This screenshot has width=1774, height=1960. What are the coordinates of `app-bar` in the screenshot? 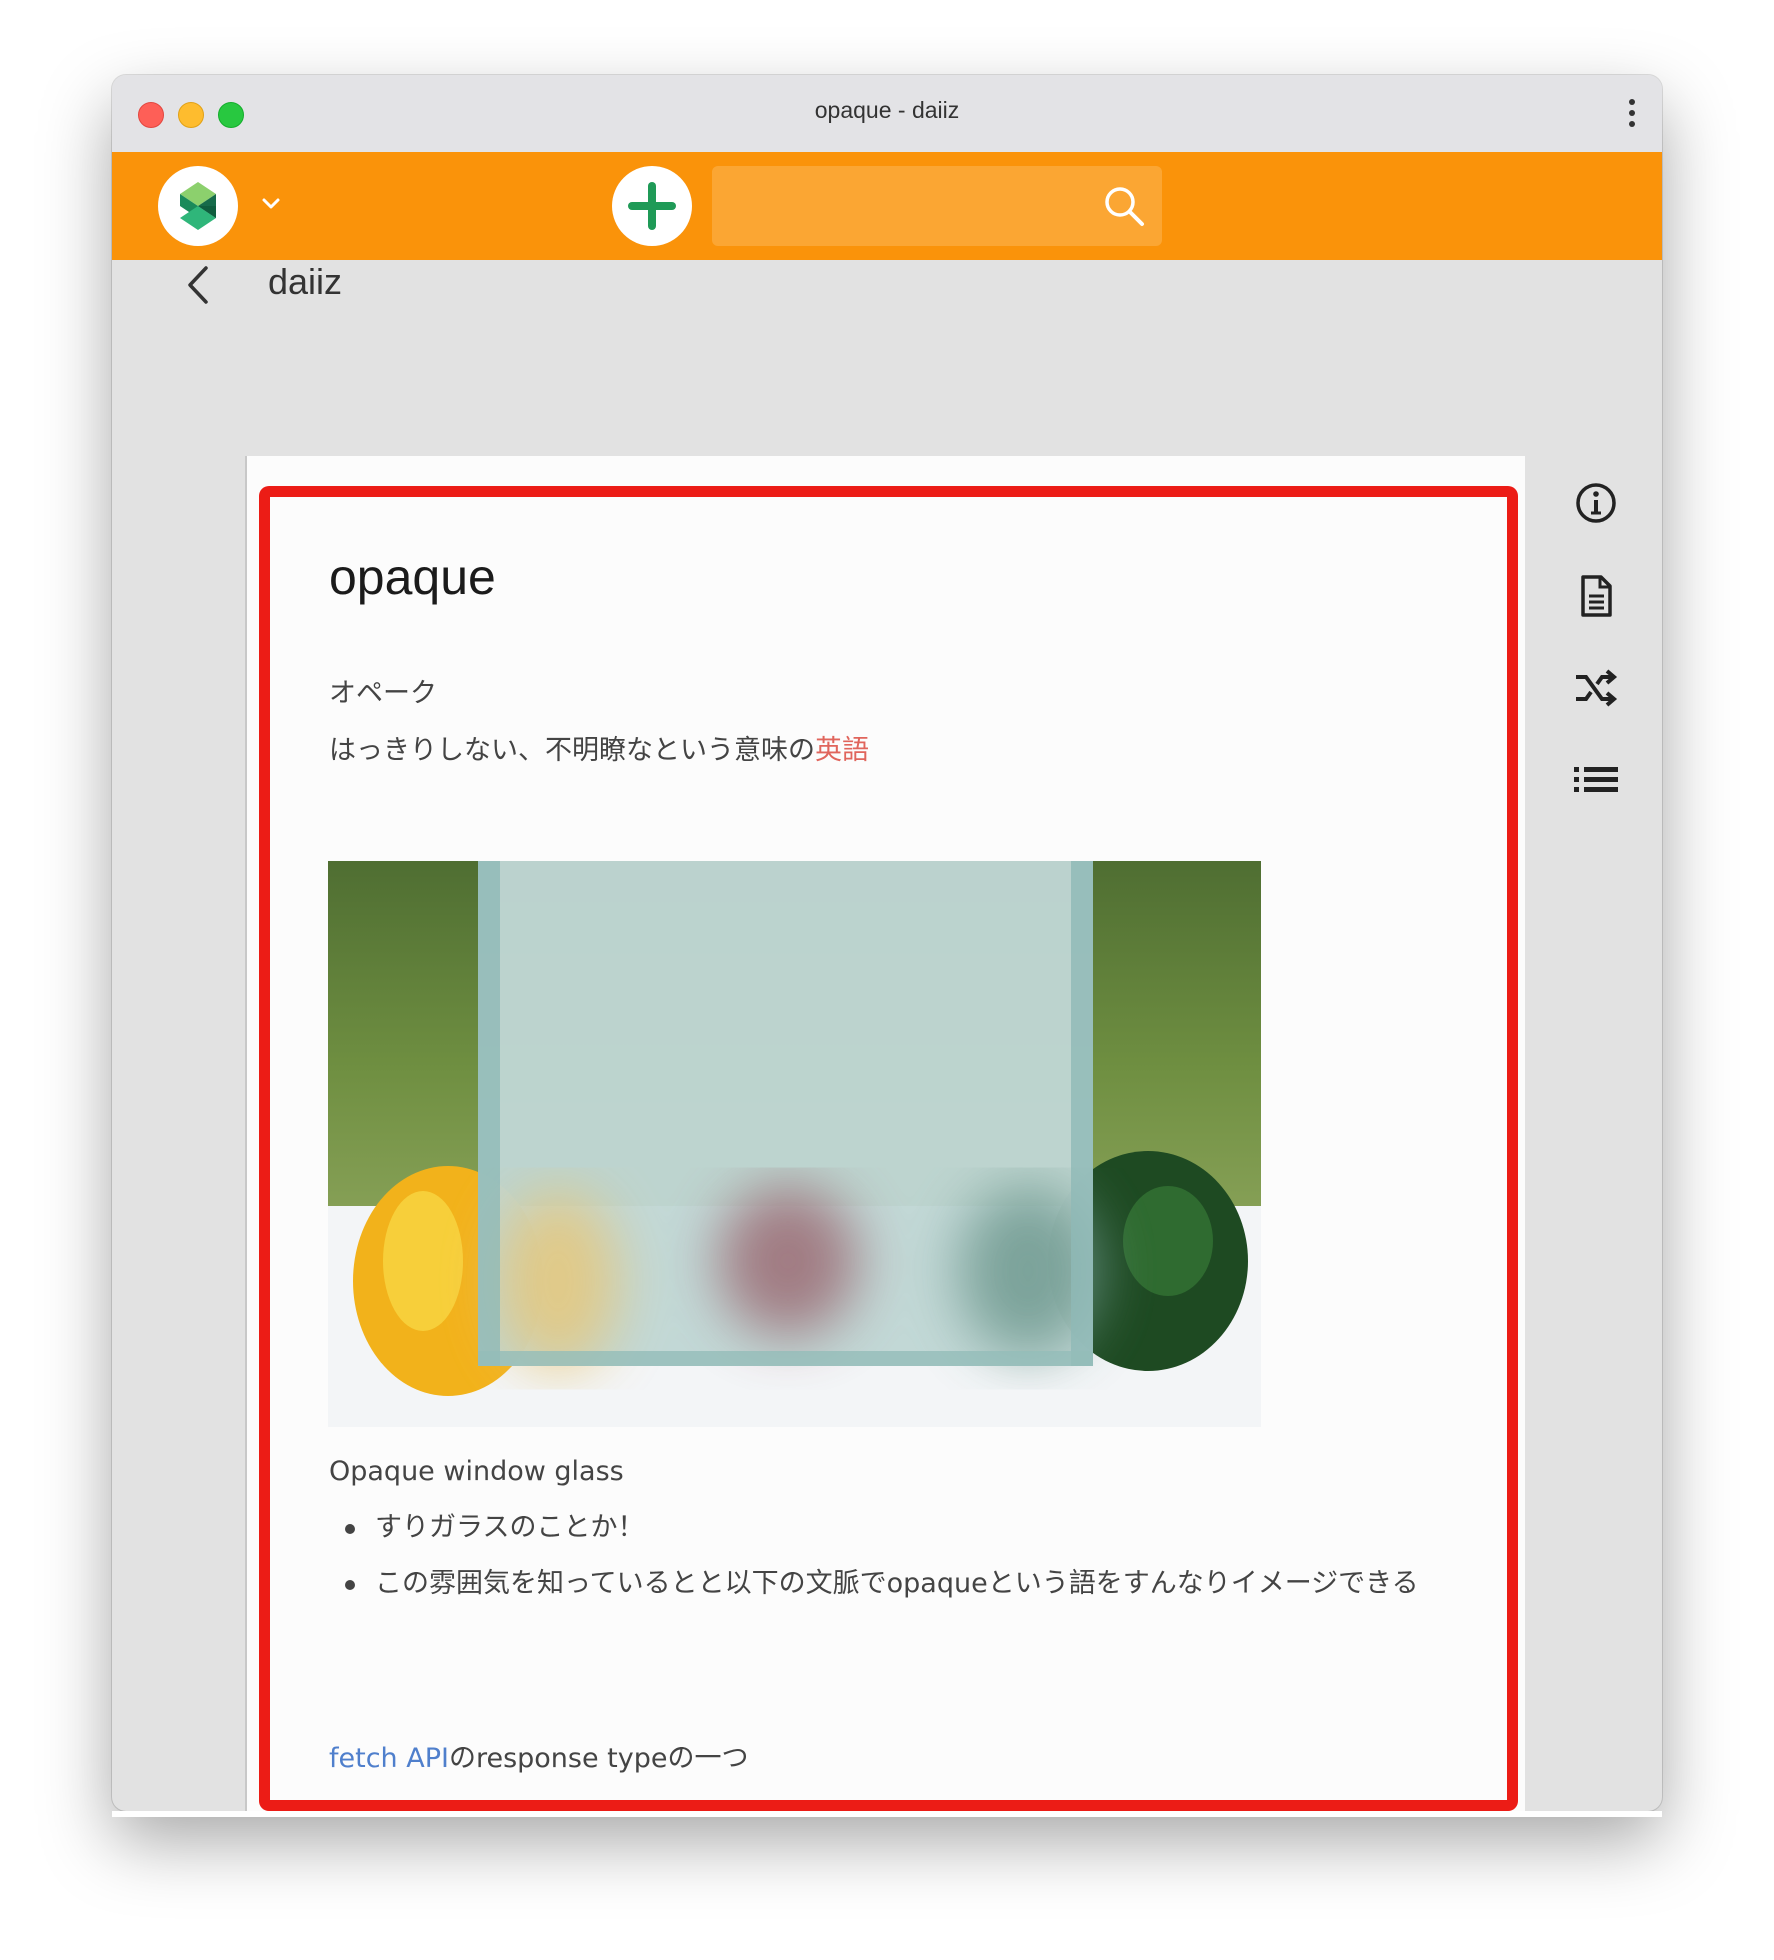 It's located at (887, 206).